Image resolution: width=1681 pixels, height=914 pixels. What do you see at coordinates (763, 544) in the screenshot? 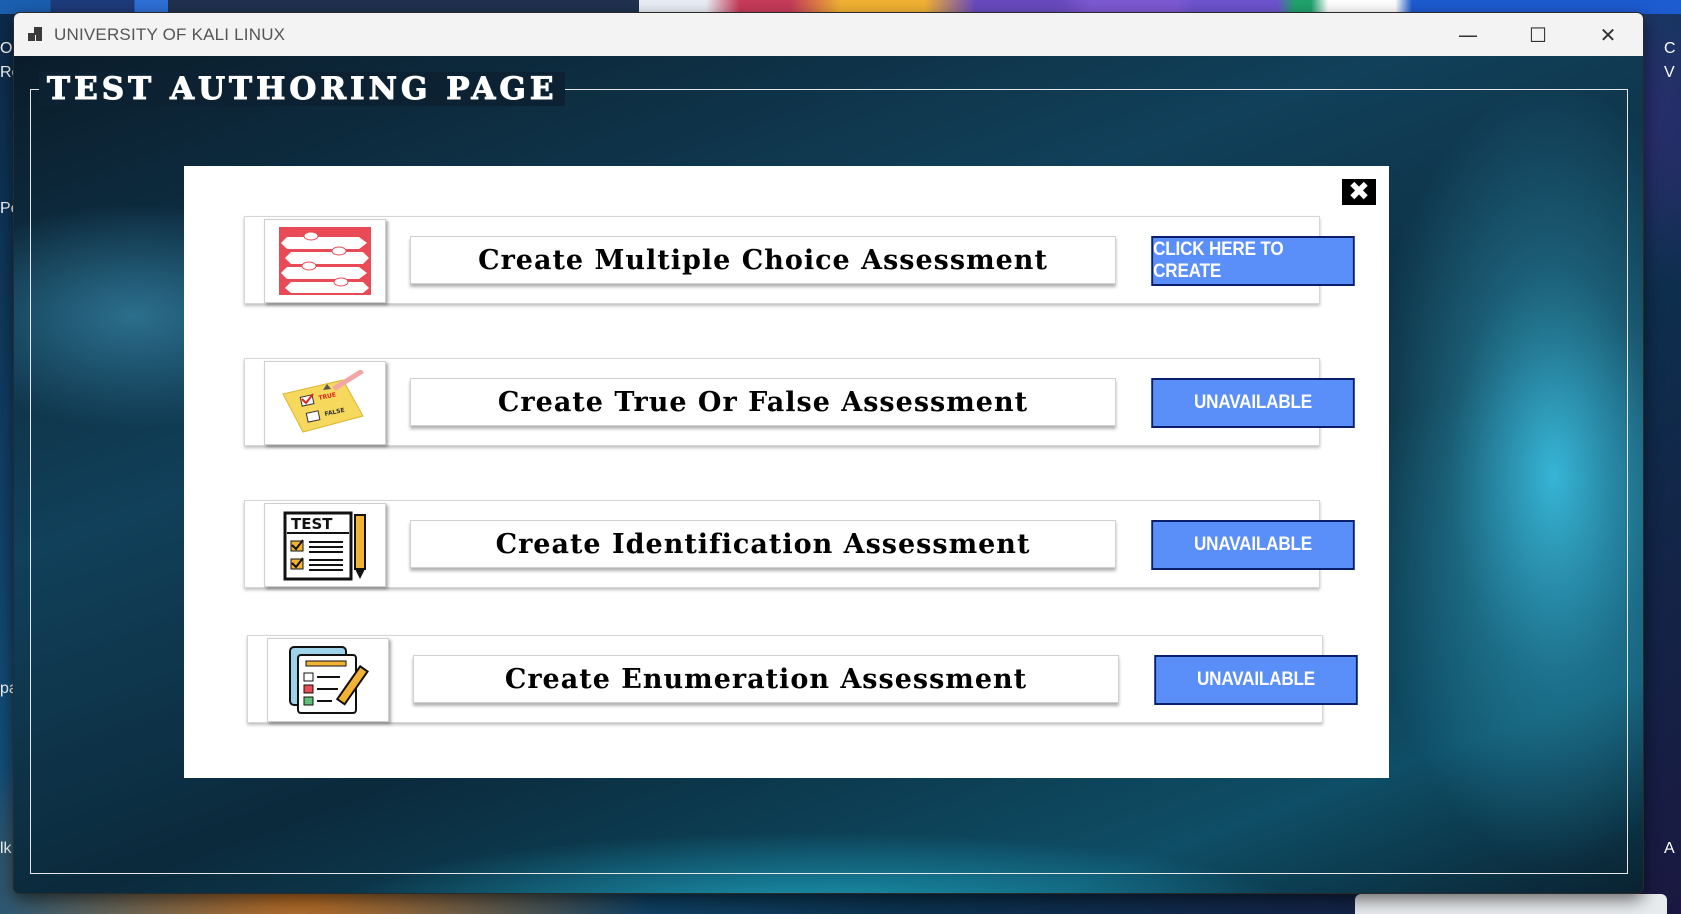
I see `assessment-label: Create Identification Assessment` at bounding box center [763, 544].